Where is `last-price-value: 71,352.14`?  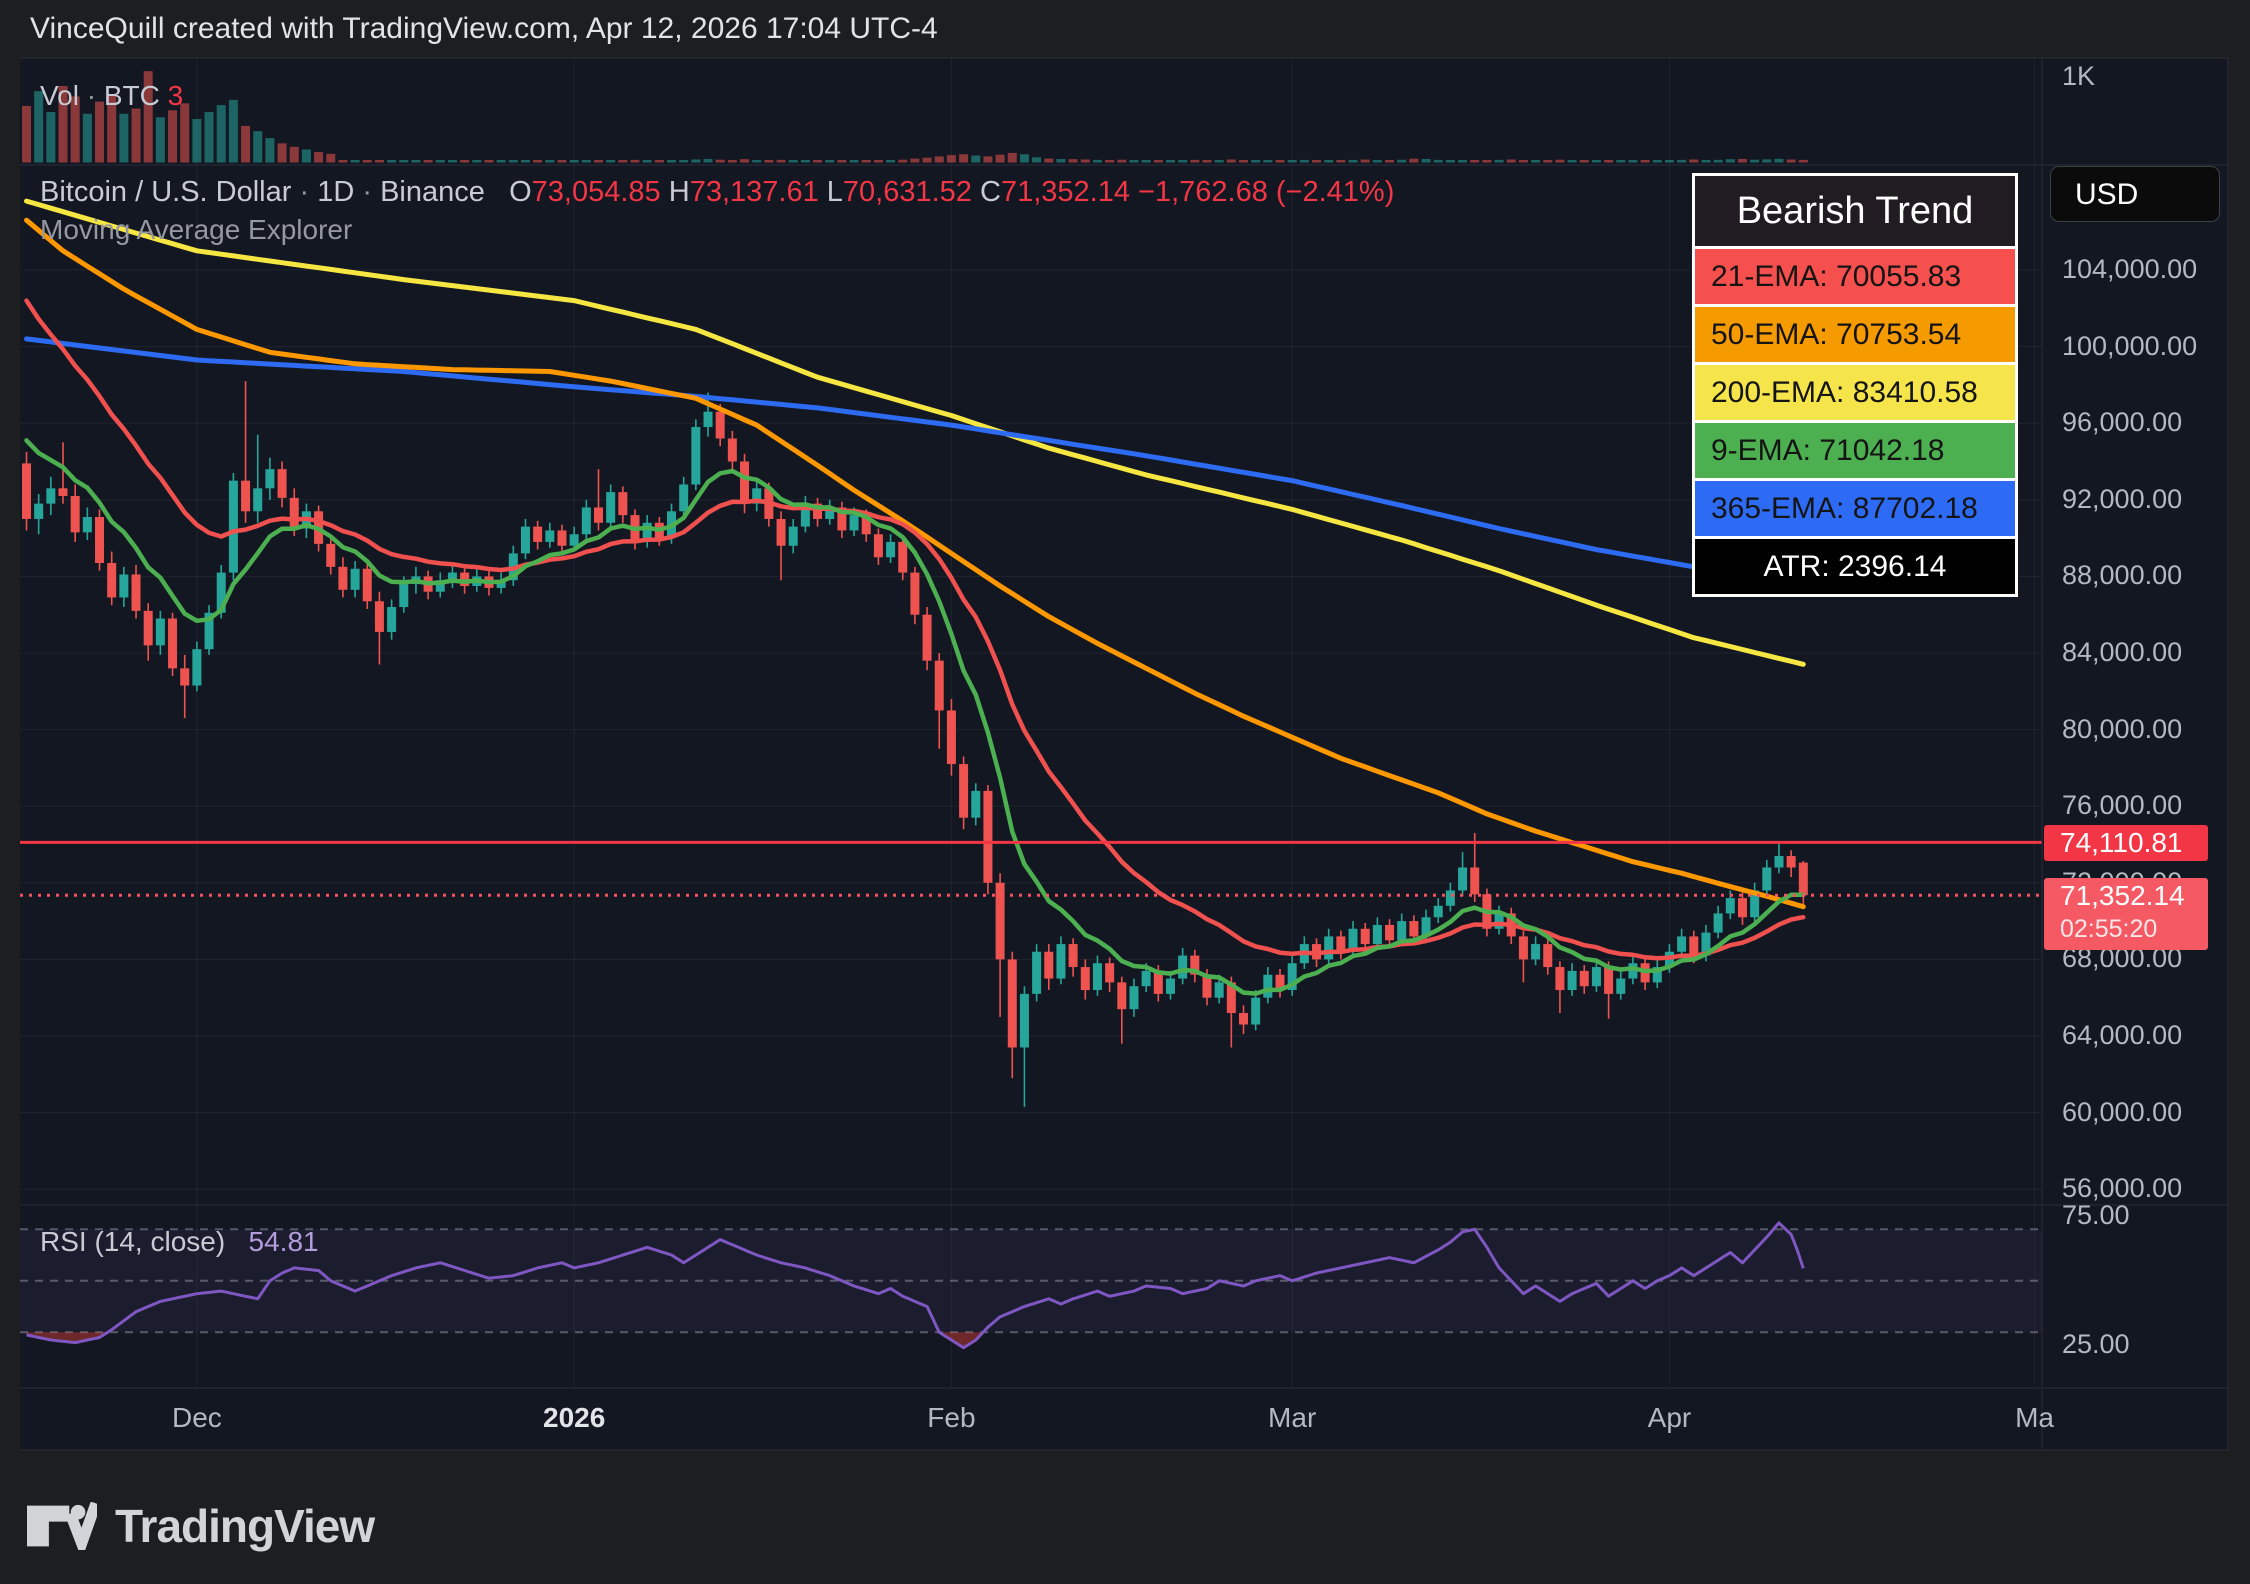 last-price-value: 71,352.14 is located at coordinates (2122, 895).